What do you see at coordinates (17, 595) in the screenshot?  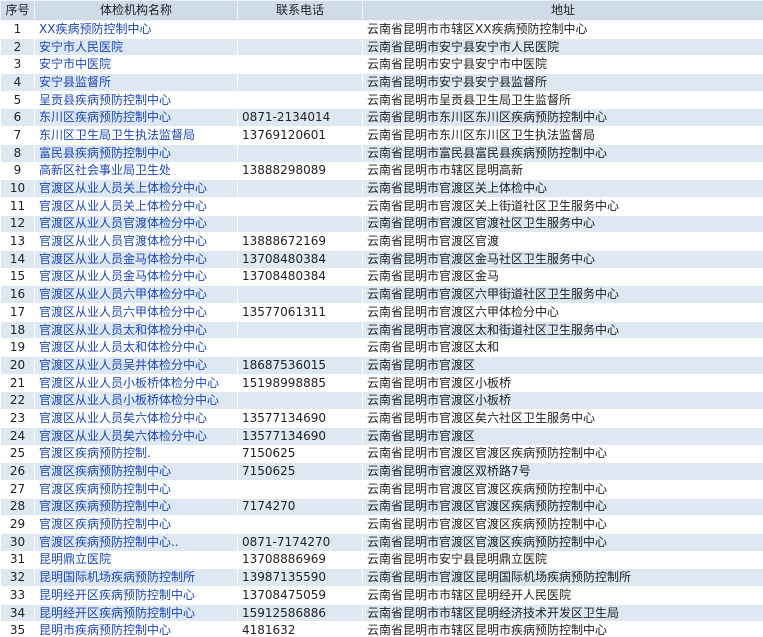 I see `row-number: 33` at bounding box center [17, 595].